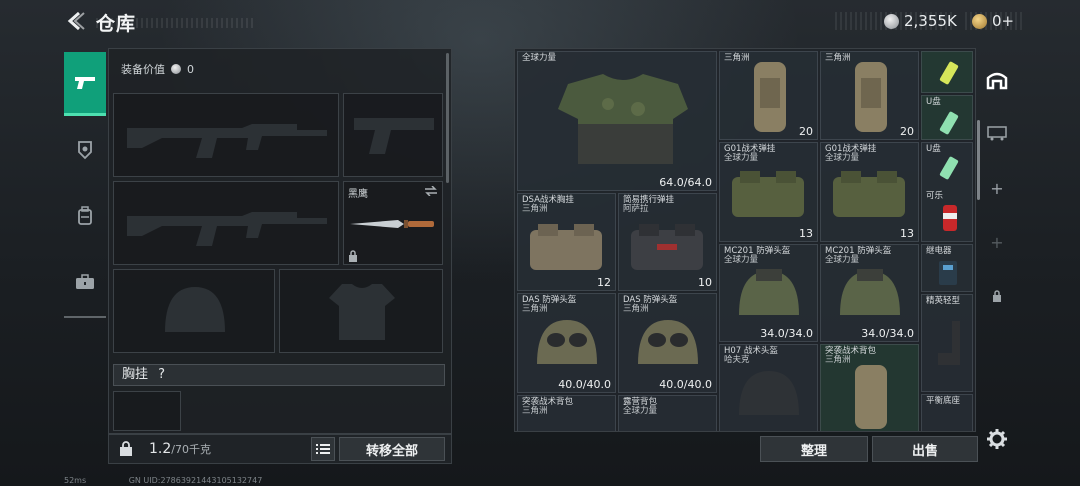 This screenshot has height=486, width=1080. What do you see at coordinates (947, 192) in the screenshot?
I see `inventory-item: U盘 可乐` at bounding box center [947, 192].